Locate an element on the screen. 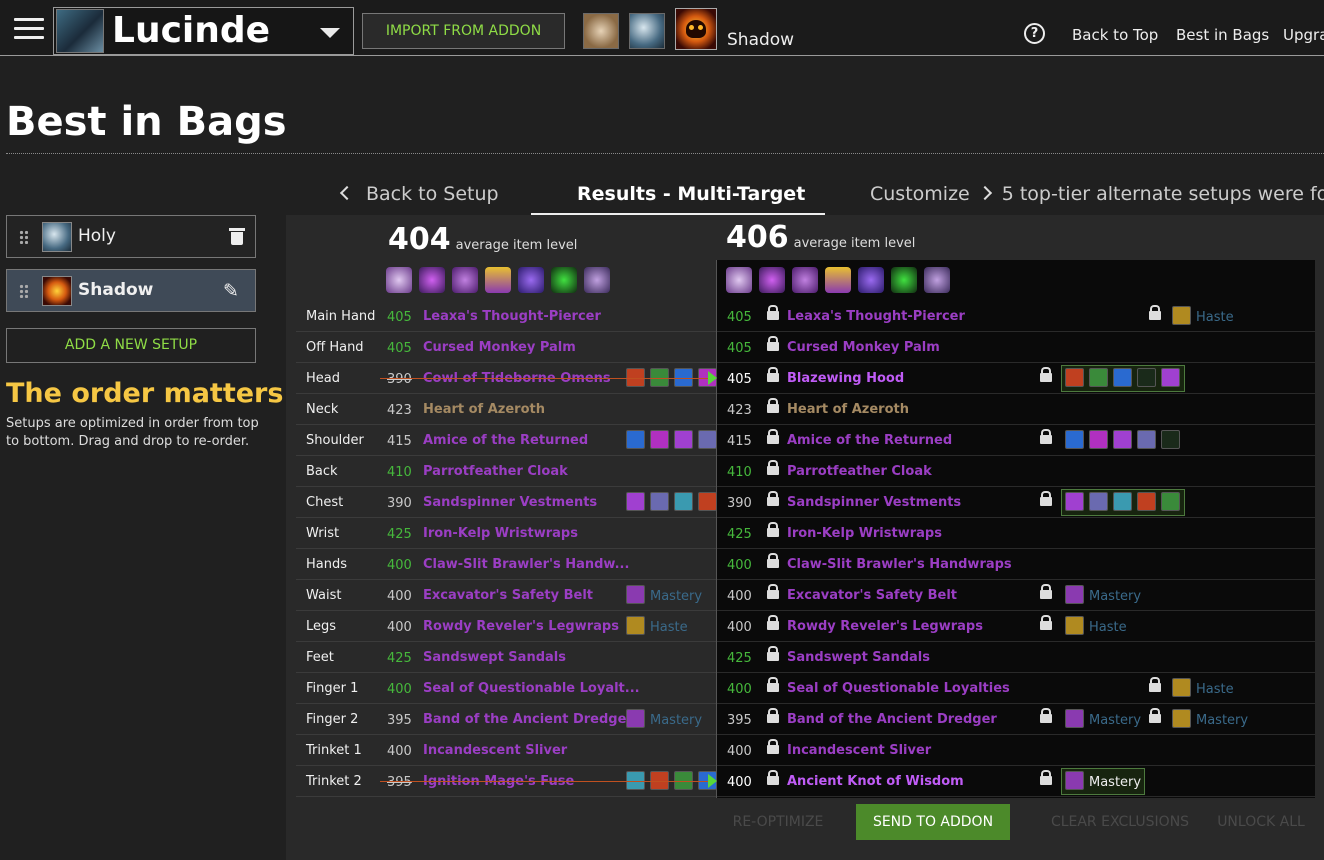  item-name: Claw-Slit Brawler's Handwraps is located at coordinates (899, 564).